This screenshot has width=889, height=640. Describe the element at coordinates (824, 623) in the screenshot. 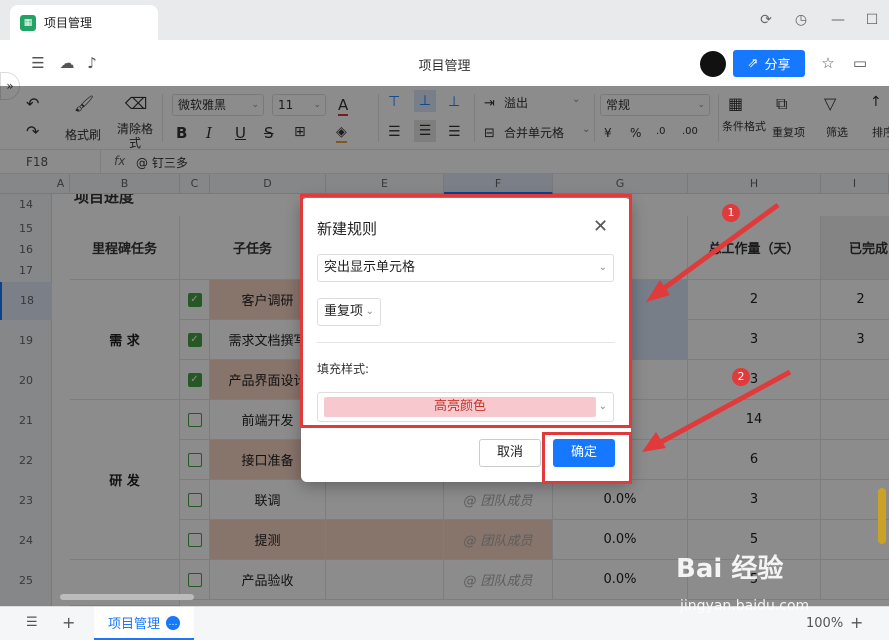

I see `zoom-value: 100%` at that location.